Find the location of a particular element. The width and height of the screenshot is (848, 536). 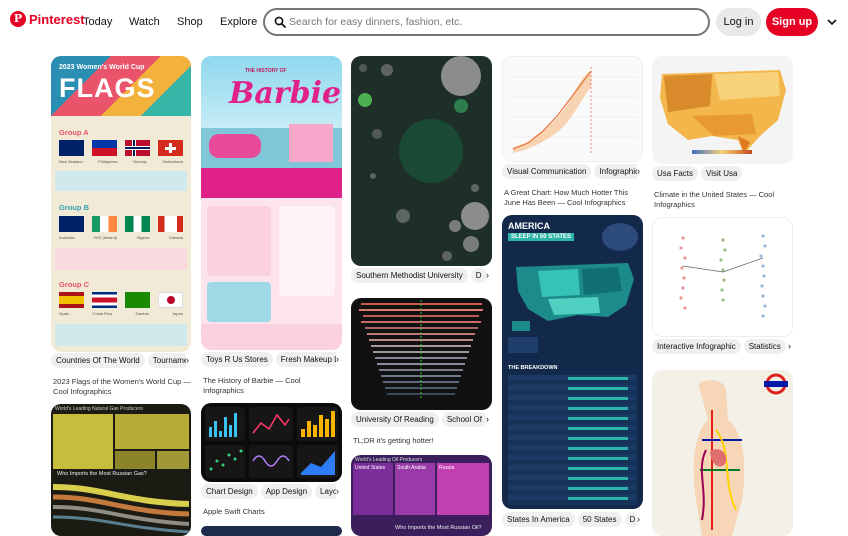

flag-zambia is located at coordinates (137, 300).